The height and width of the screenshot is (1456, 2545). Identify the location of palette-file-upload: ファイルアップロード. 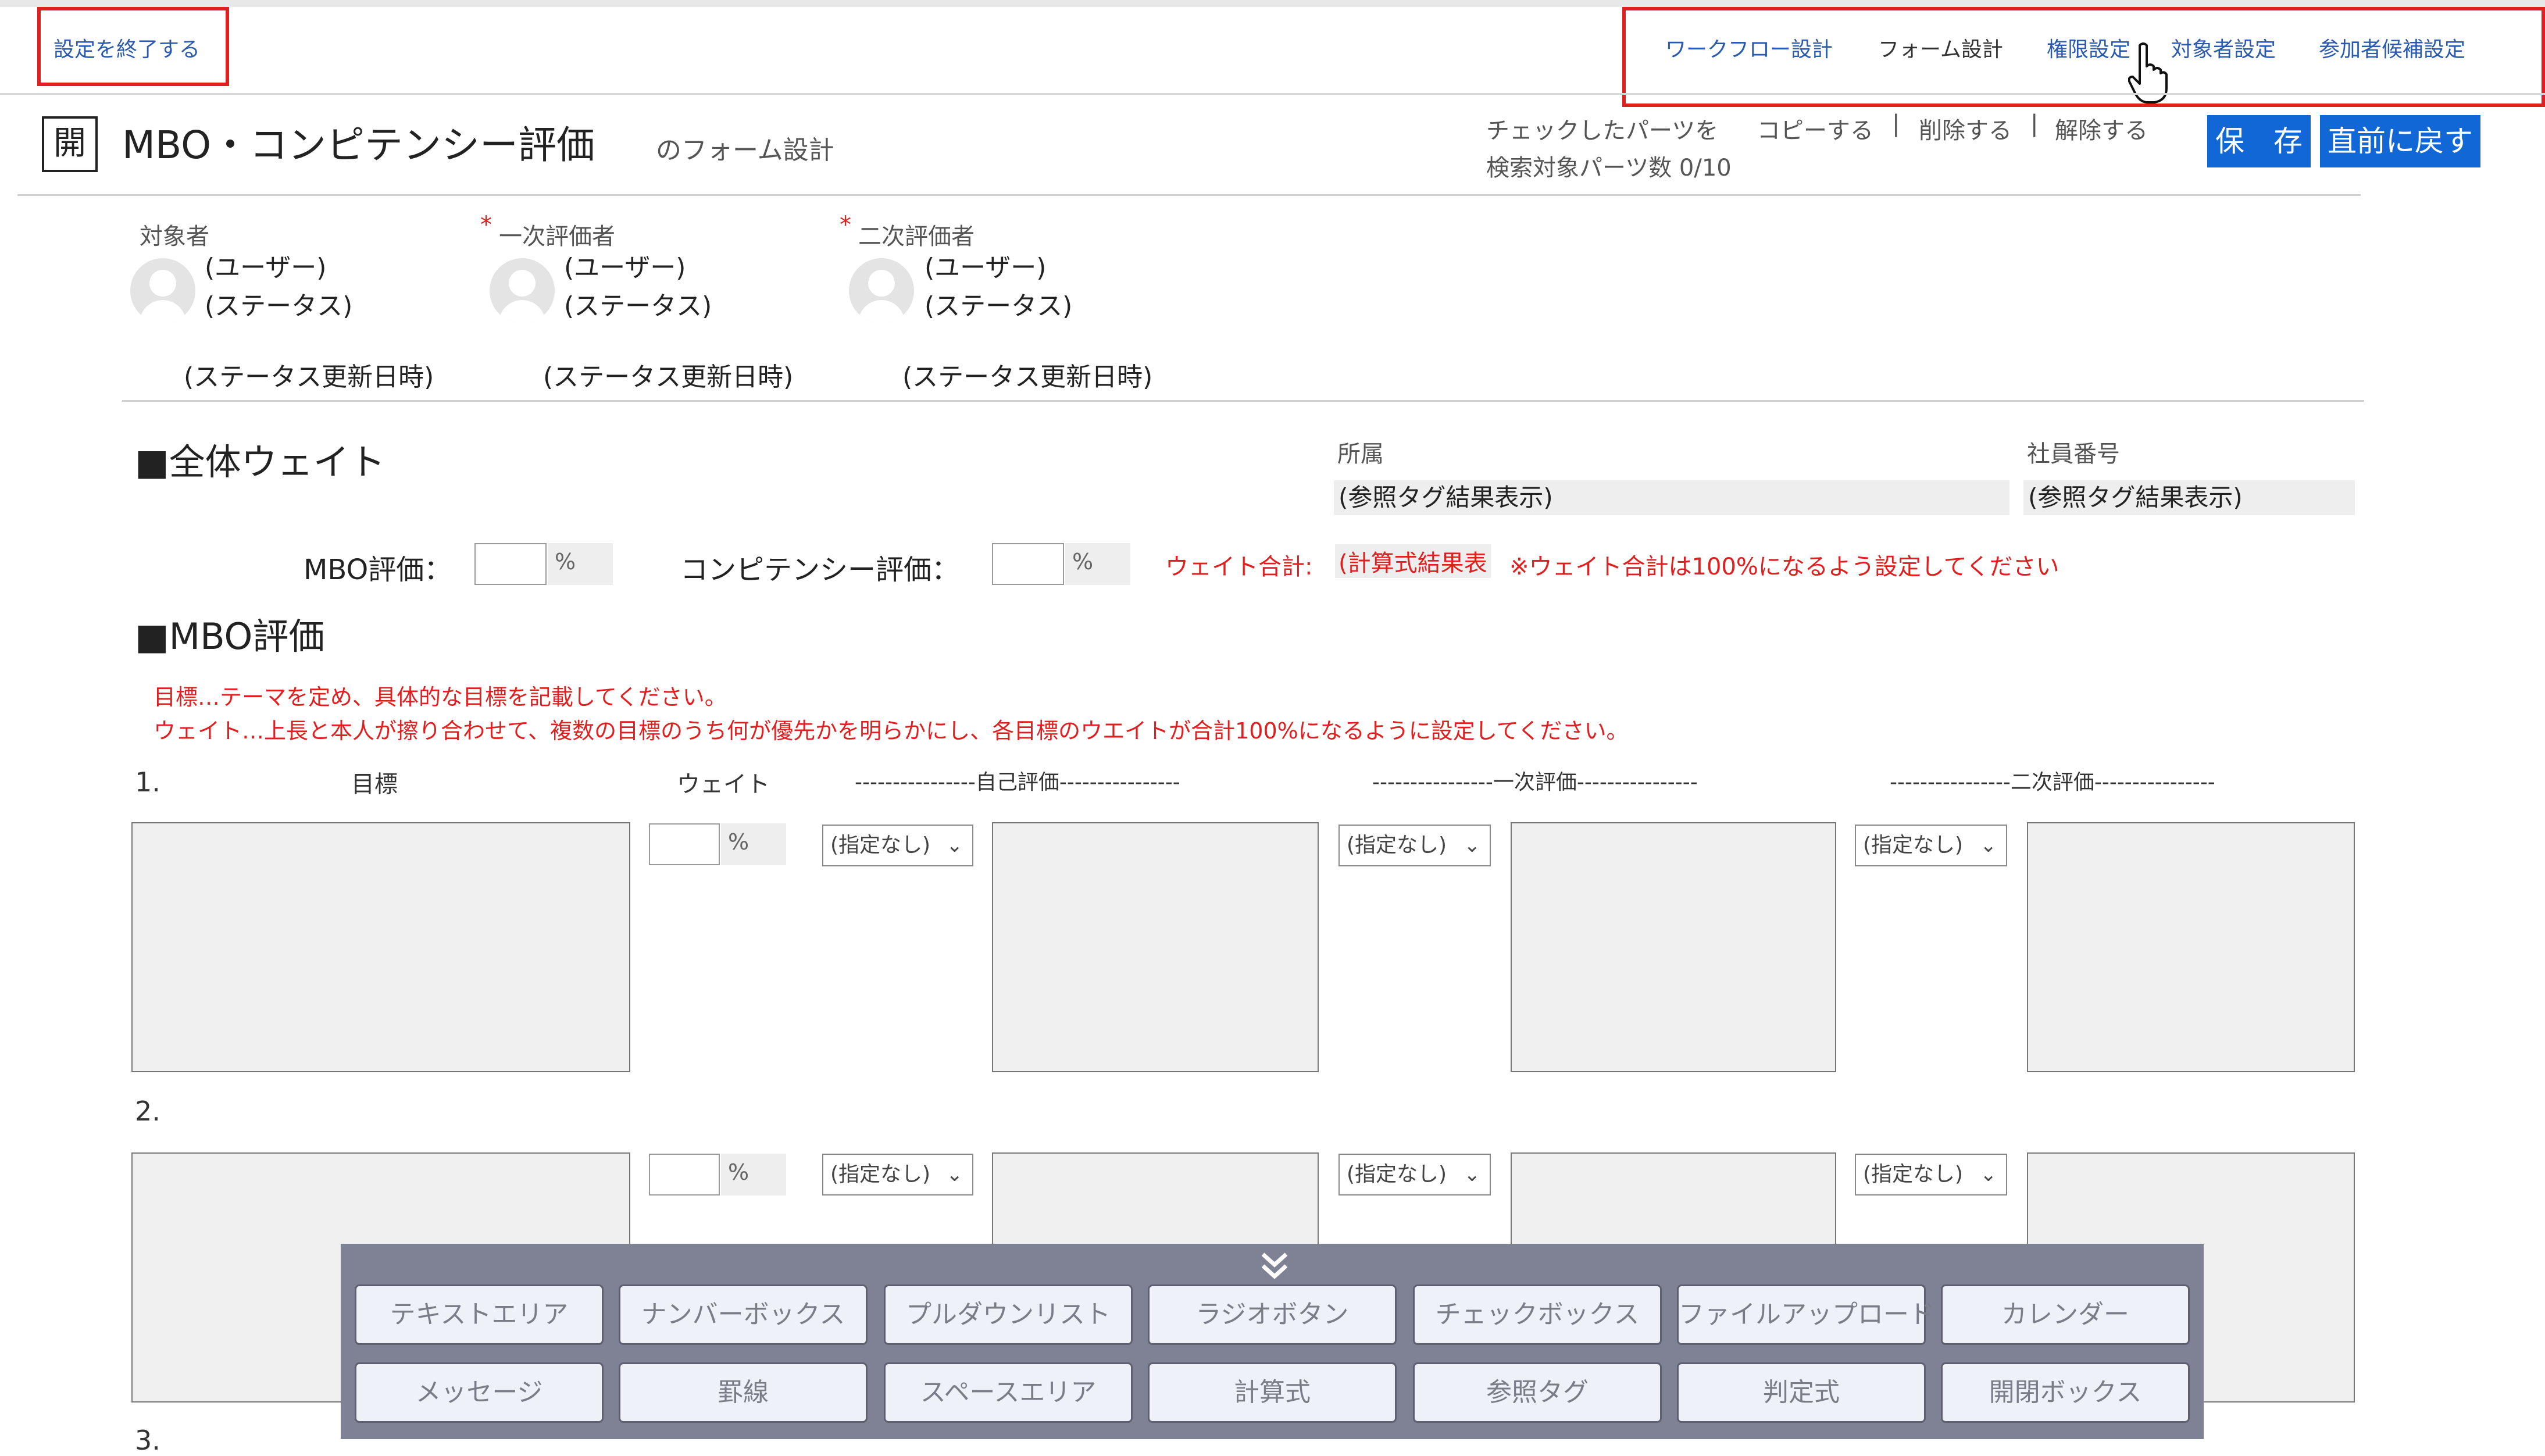
(1806, 1314).